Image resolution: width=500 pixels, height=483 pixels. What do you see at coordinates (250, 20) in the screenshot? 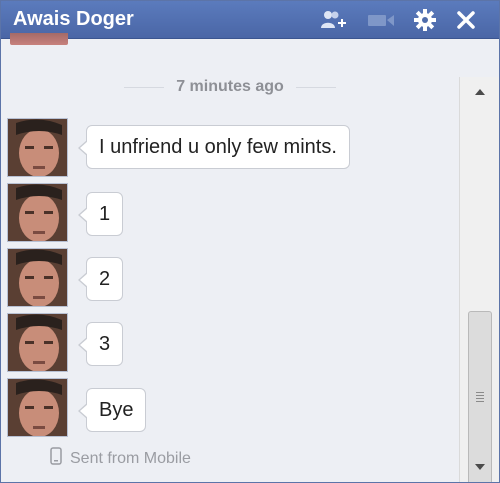
I see `chat-titlebar: Awais Doger` at bounding box center [250, 20].